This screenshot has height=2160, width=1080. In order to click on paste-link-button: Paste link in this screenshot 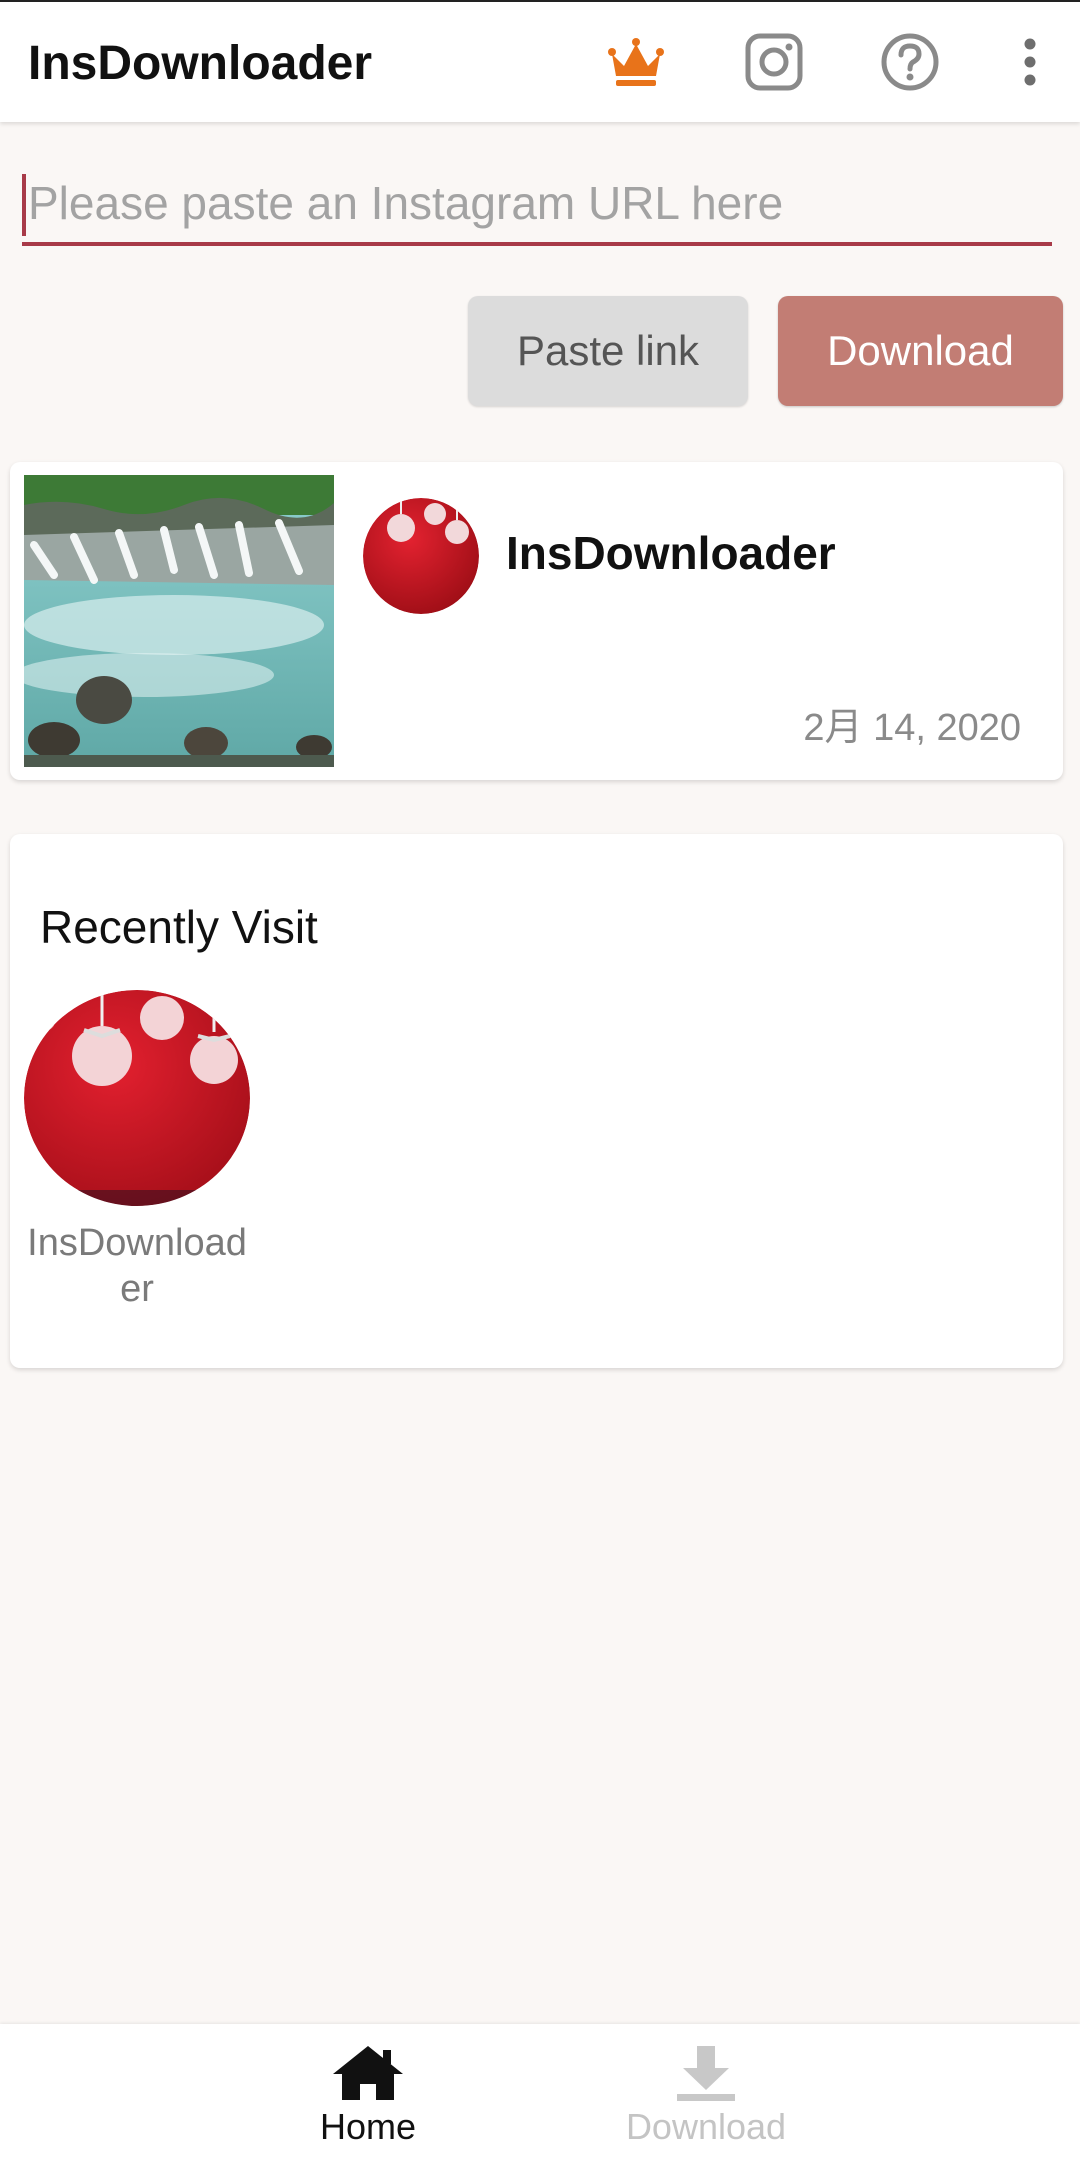, I will do `click(608, 351)`.